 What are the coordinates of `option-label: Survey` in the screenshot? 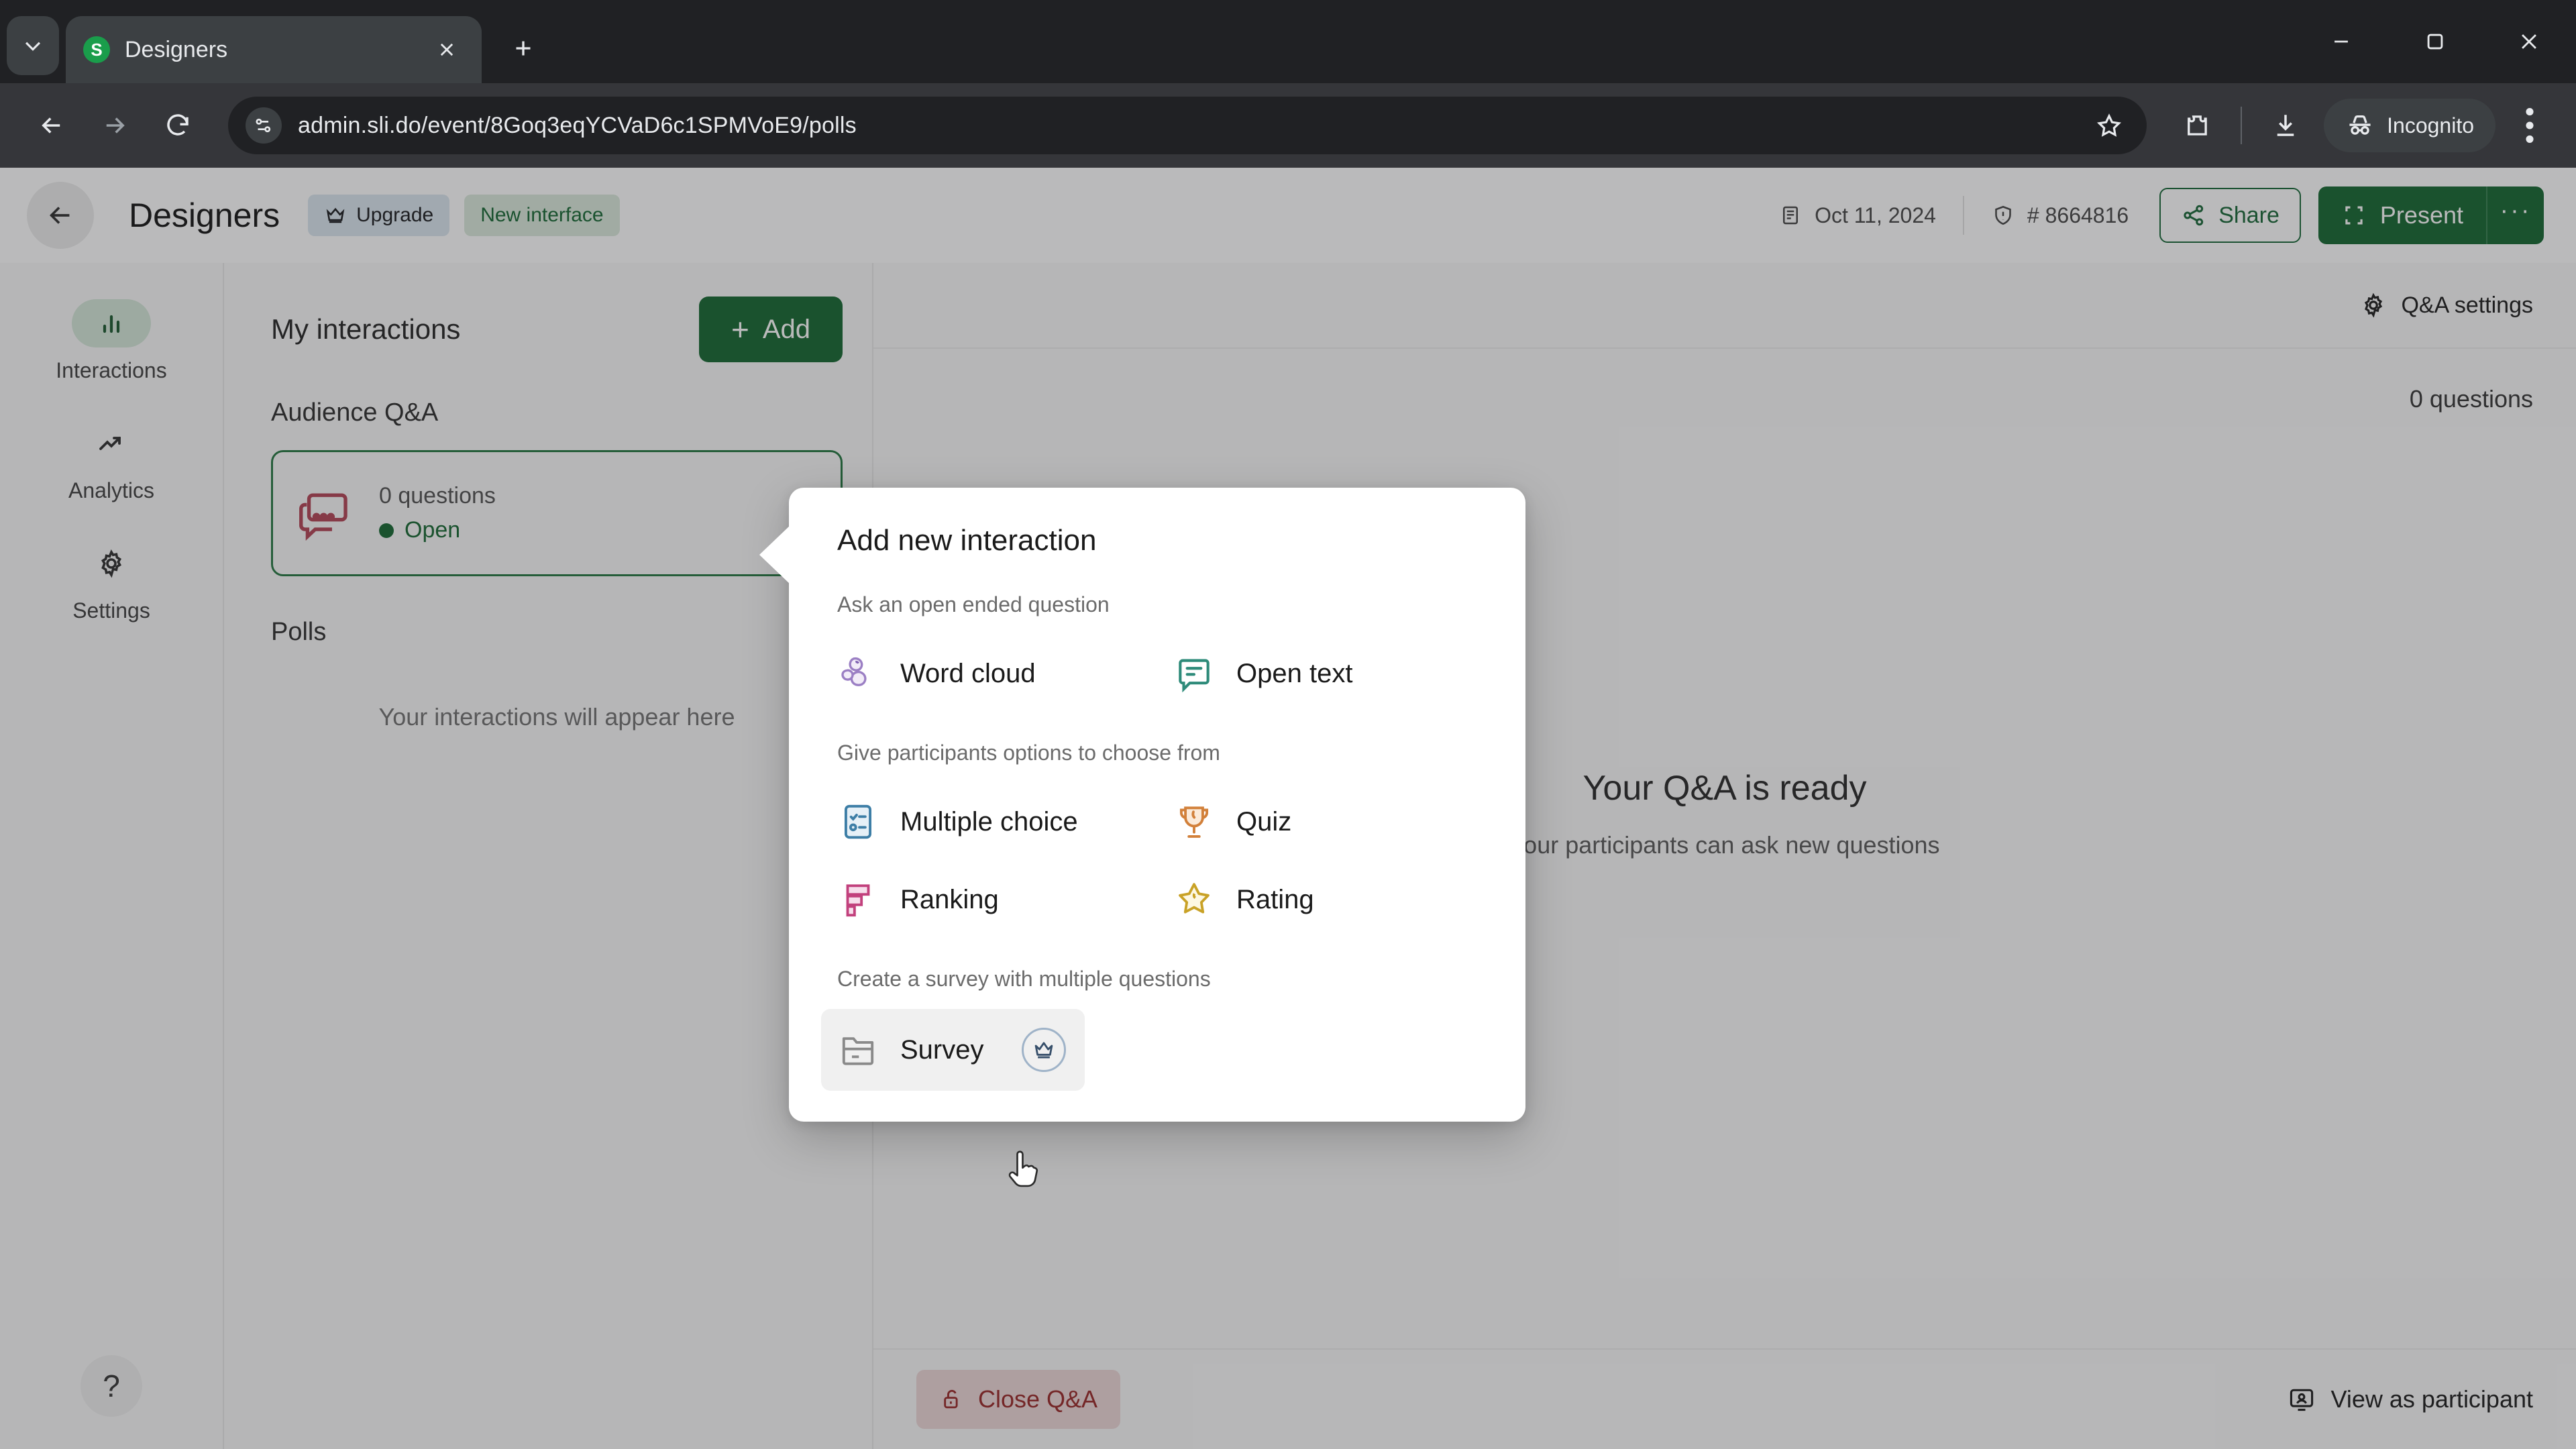 It's located at (942, 1049).